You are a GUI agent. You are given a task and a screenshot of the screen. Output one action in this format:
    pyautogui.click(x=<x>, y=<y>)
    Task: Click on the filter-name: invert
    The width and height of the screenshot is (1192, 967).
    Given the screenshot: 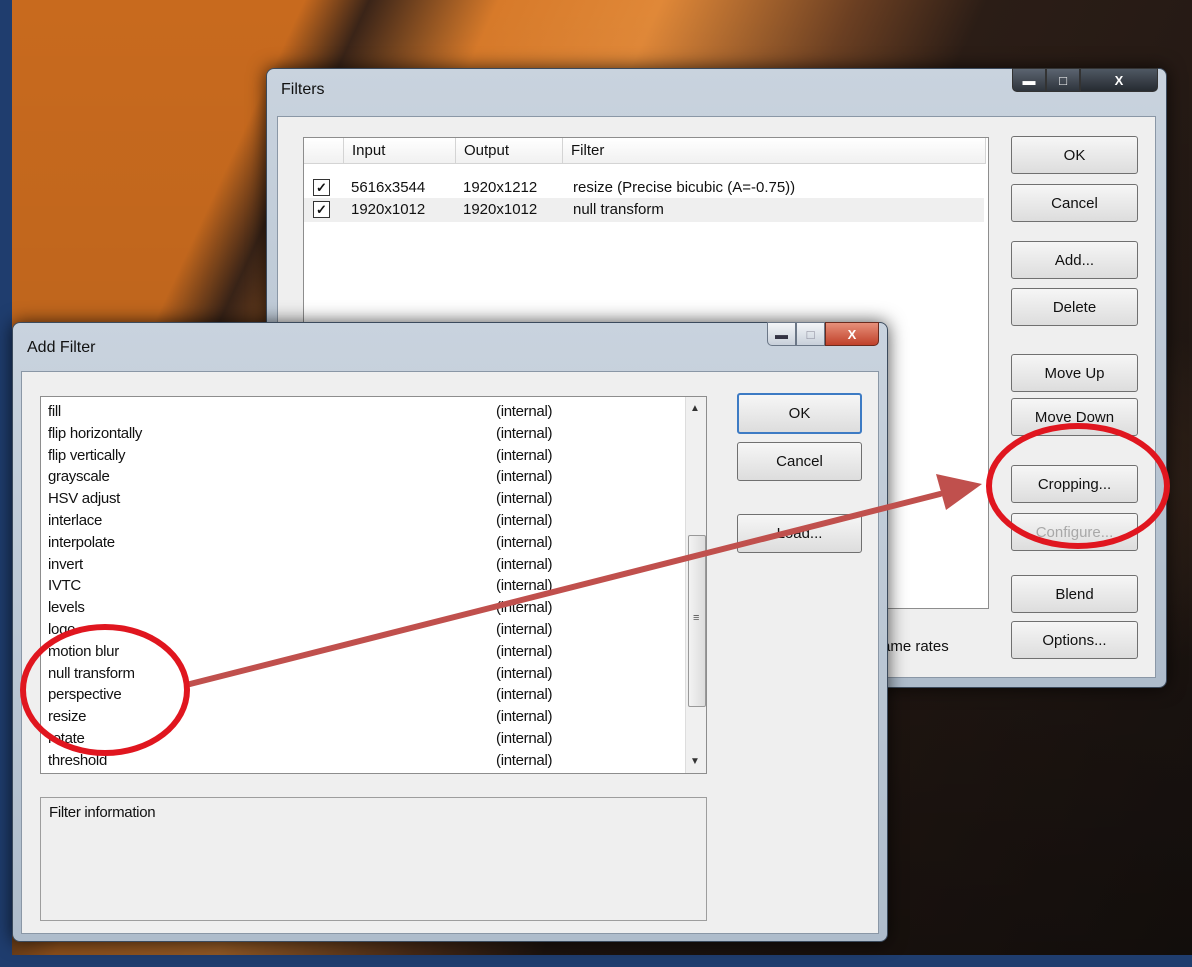 What is the action you would take?
    pyautogui.click(x=65, y=564)
    